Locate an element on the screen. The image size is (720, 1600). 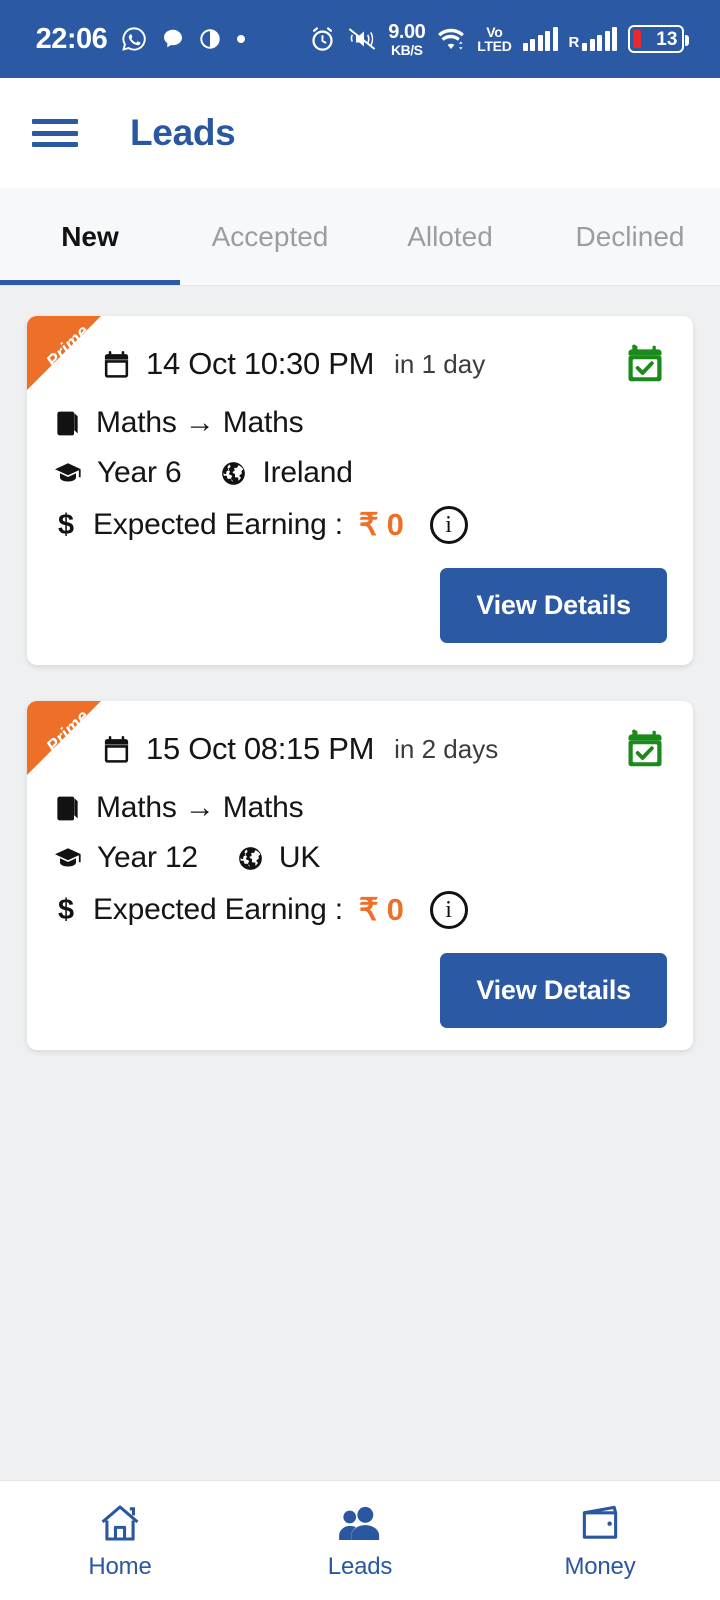
lead-relative-time: in 1 day is located at coordinates (440, 363).